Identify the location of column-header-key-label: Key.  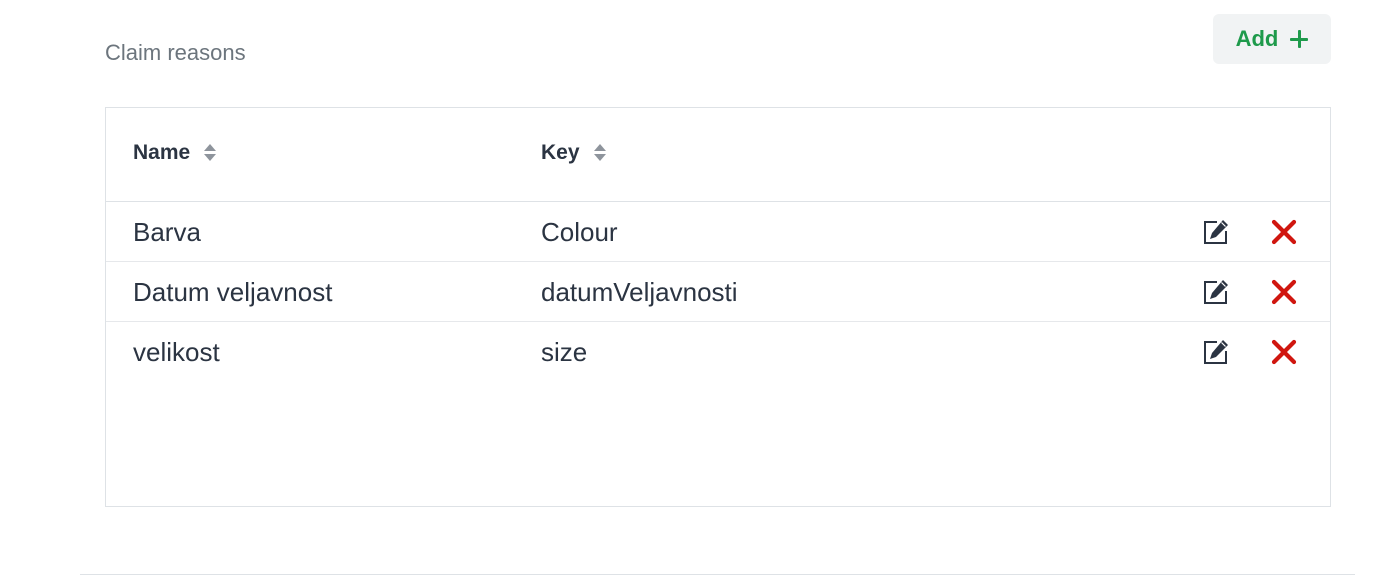
(560, 152).